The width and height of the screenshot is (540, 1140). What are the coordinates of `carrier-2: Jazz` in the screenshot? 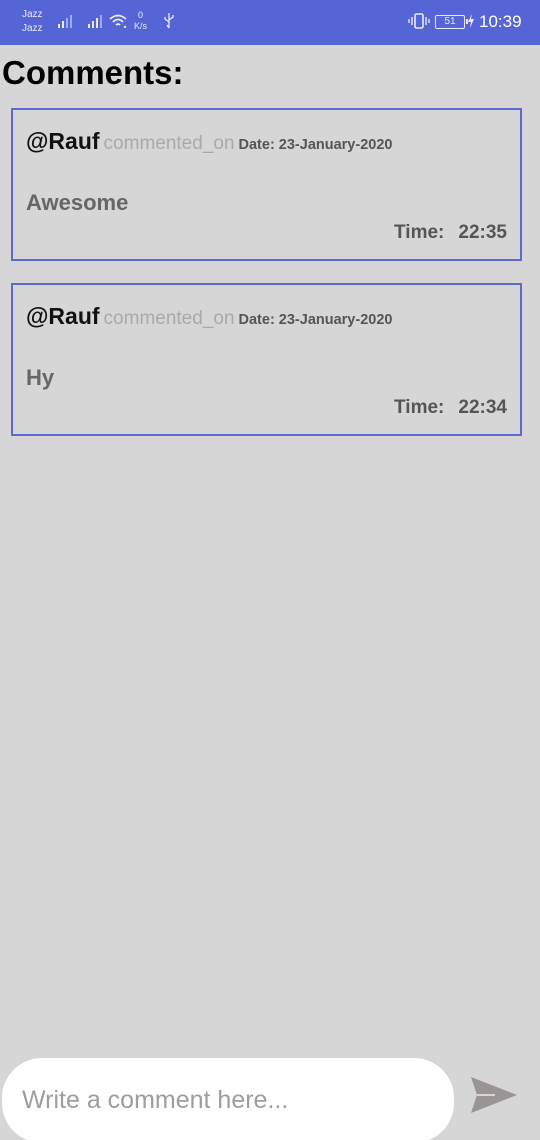 It's located at (32, 28).